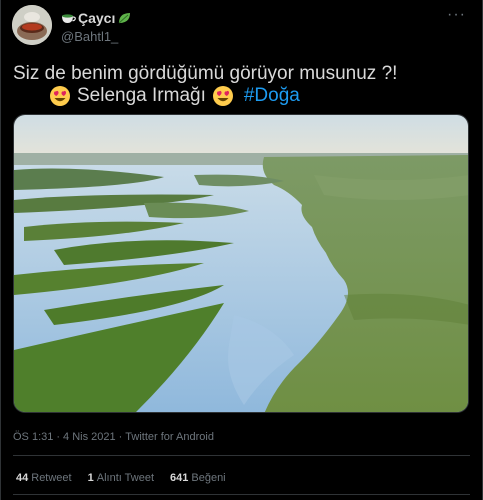  What do you see at coordinates (141, 95) in the screenshot?
I see `river-name-text: Selenga Irmağı` at bounding box center [141, 95].